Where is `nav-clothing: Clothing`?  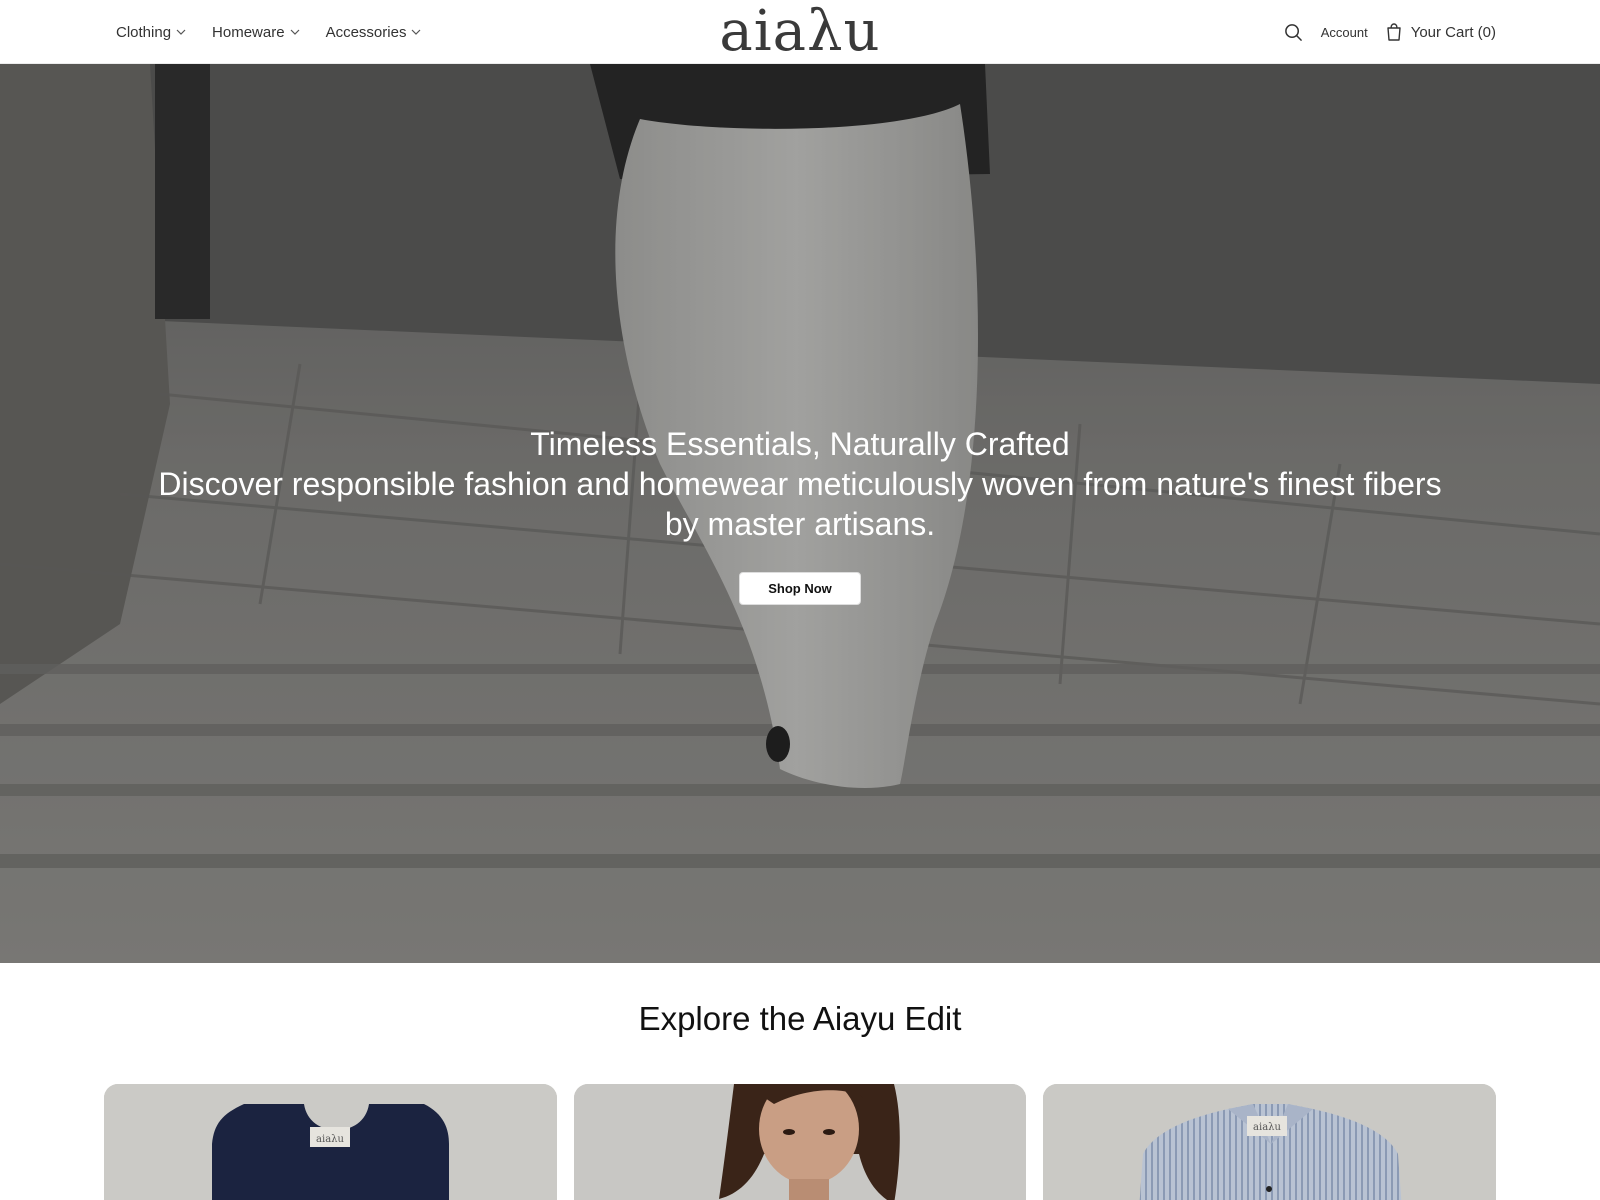 nav-clothing: Clothing is located at coordinates (151, 32).